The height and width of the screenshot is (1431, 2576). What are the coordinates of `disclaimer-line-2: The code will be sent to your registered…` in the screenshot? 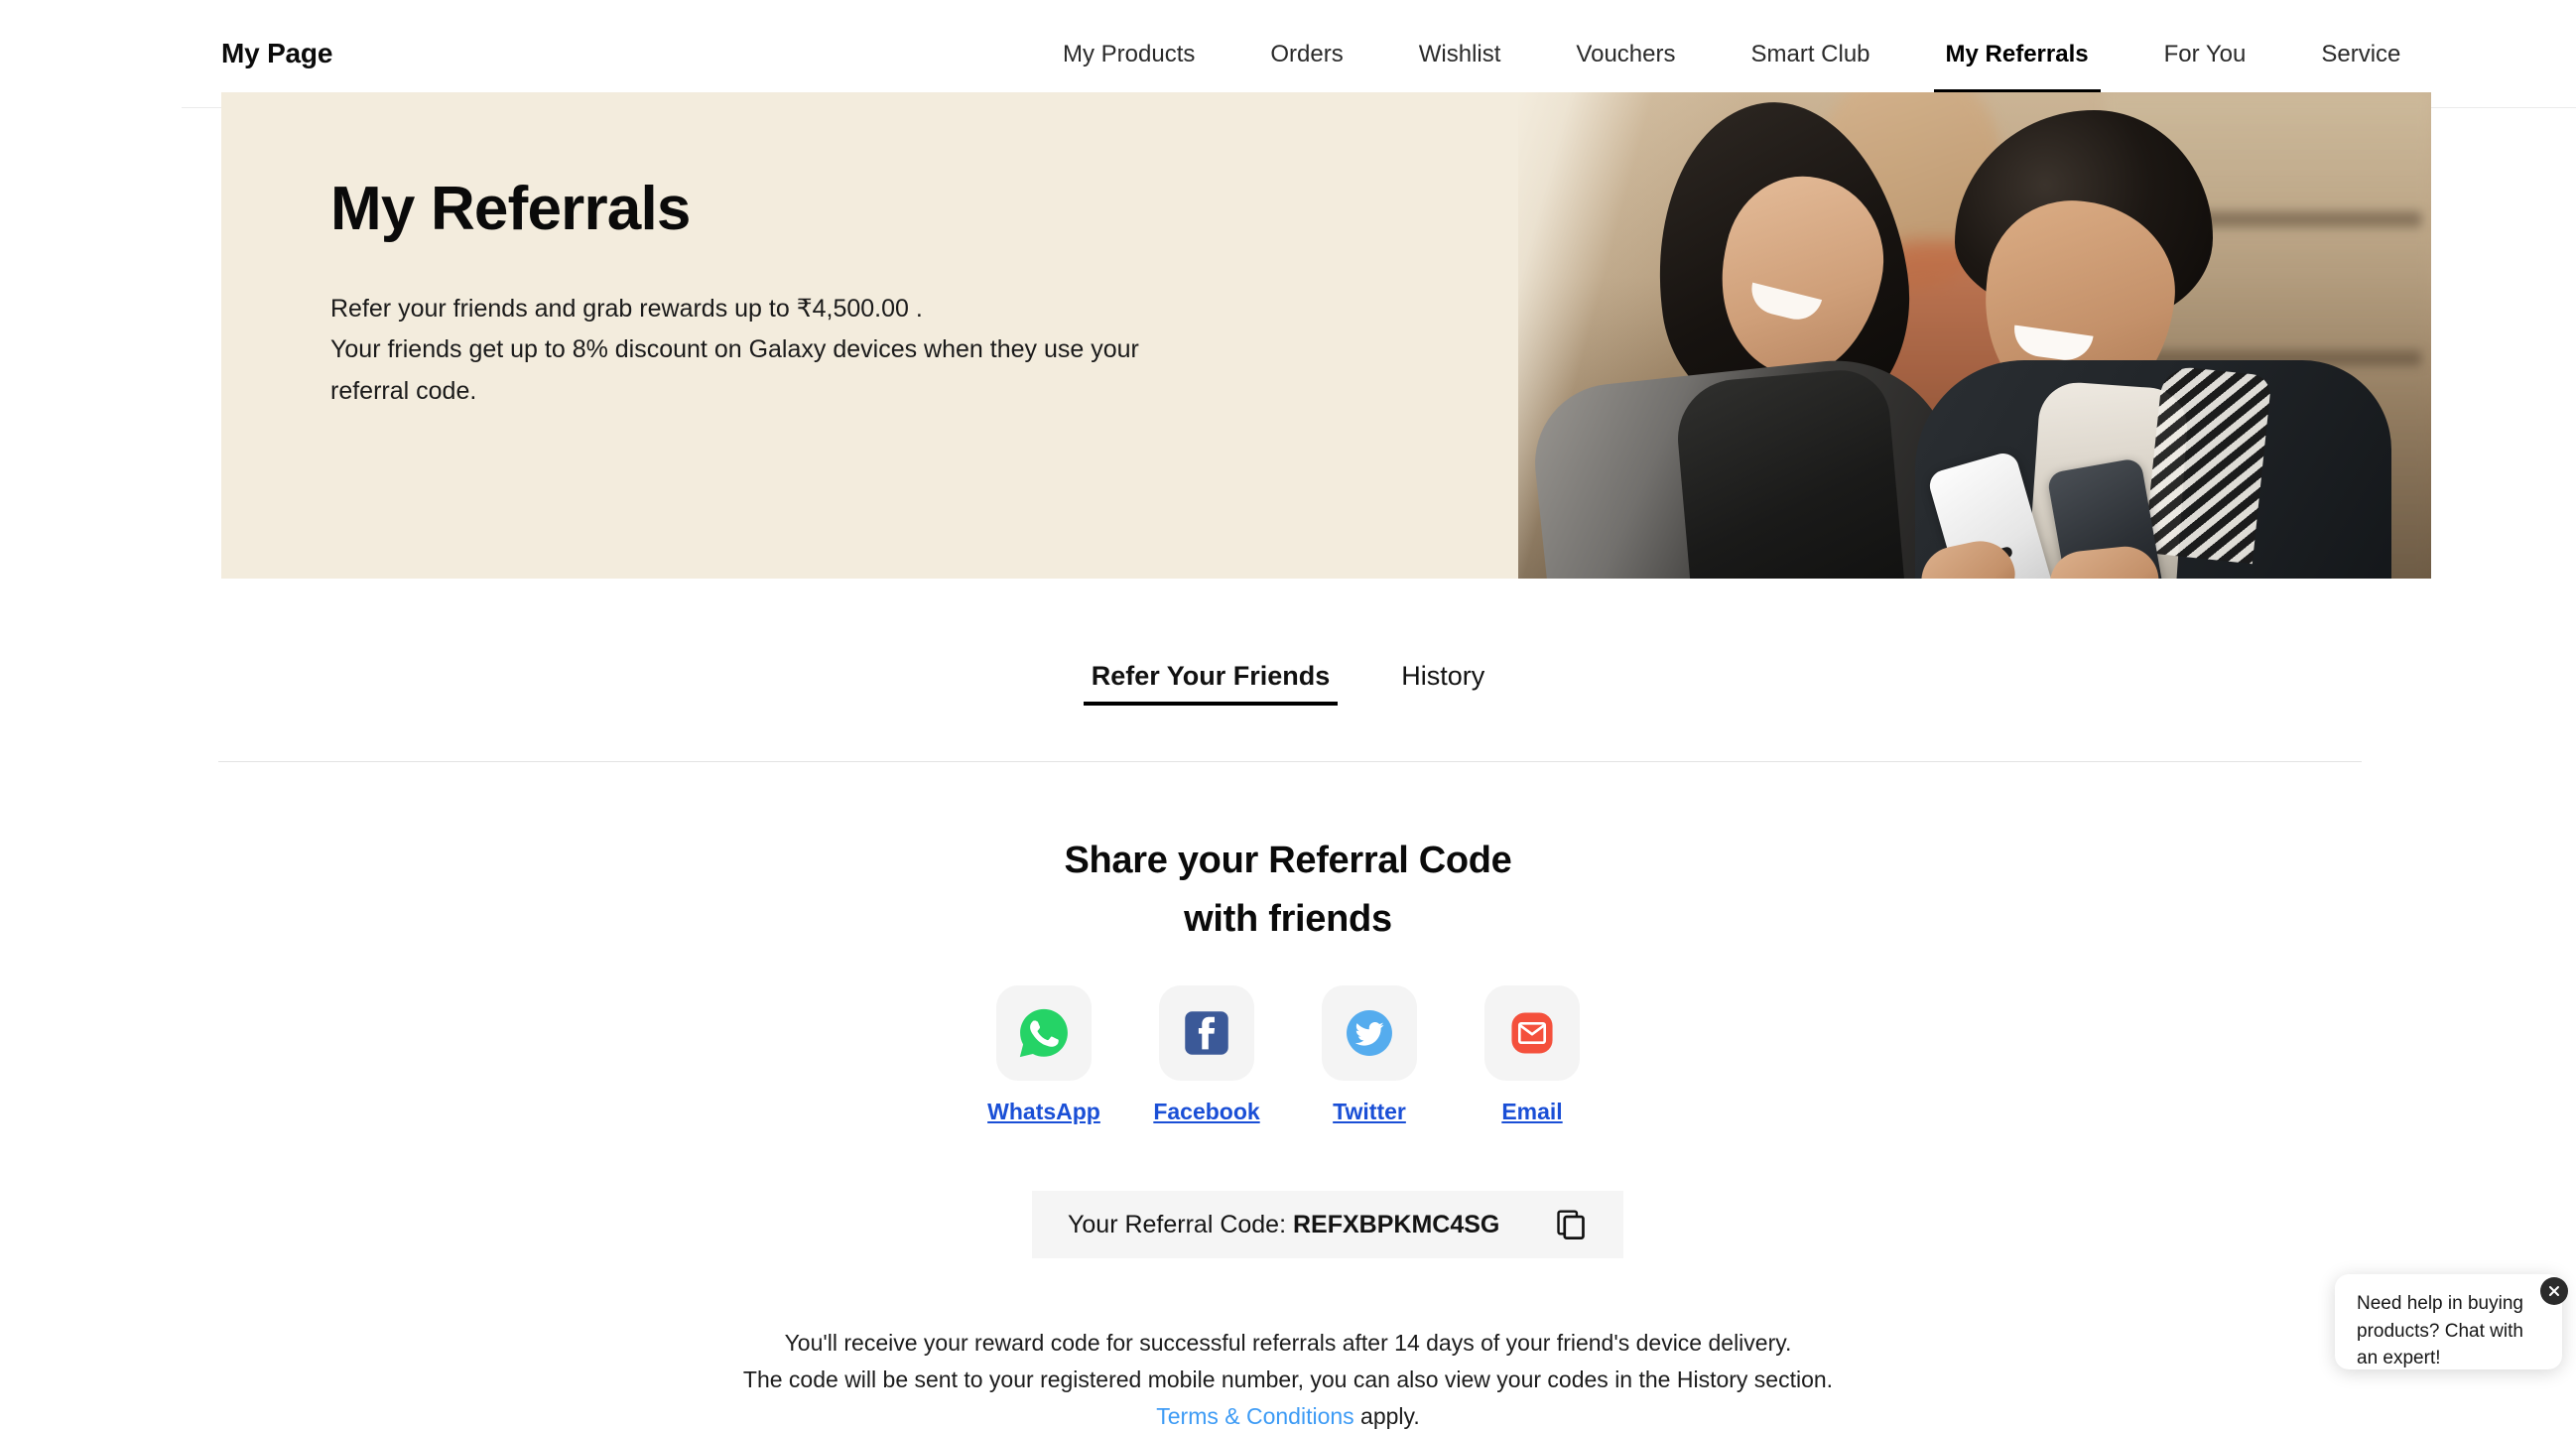 It's located at (1288, 1379).